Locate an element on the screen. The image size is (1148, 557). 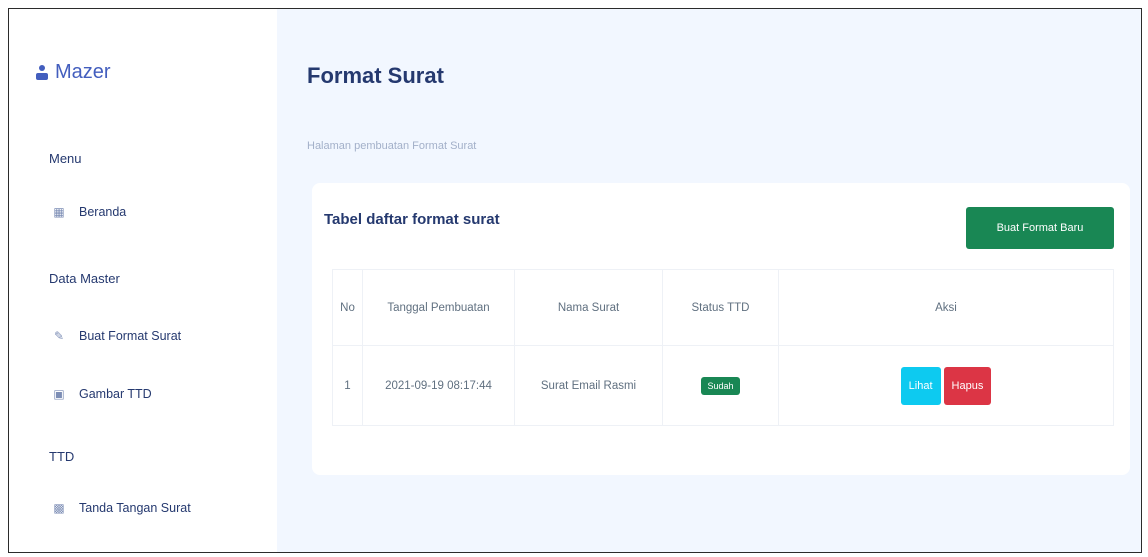
column-header: Status TTD is located at coordinates (720, 307).